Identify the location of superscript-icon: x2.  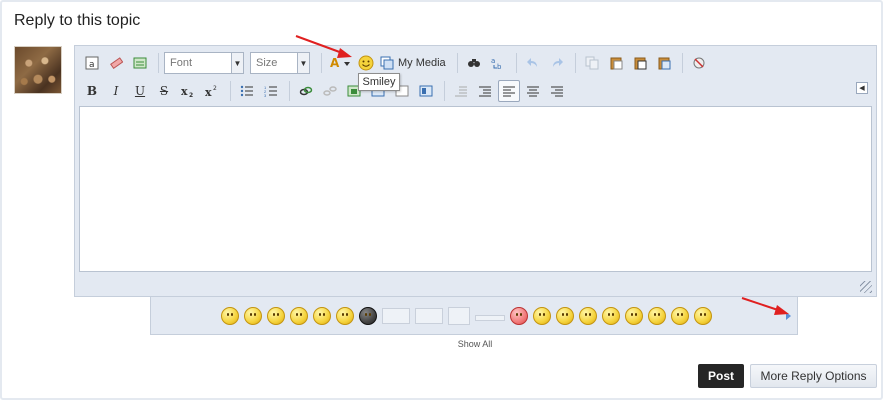
(212, 91).